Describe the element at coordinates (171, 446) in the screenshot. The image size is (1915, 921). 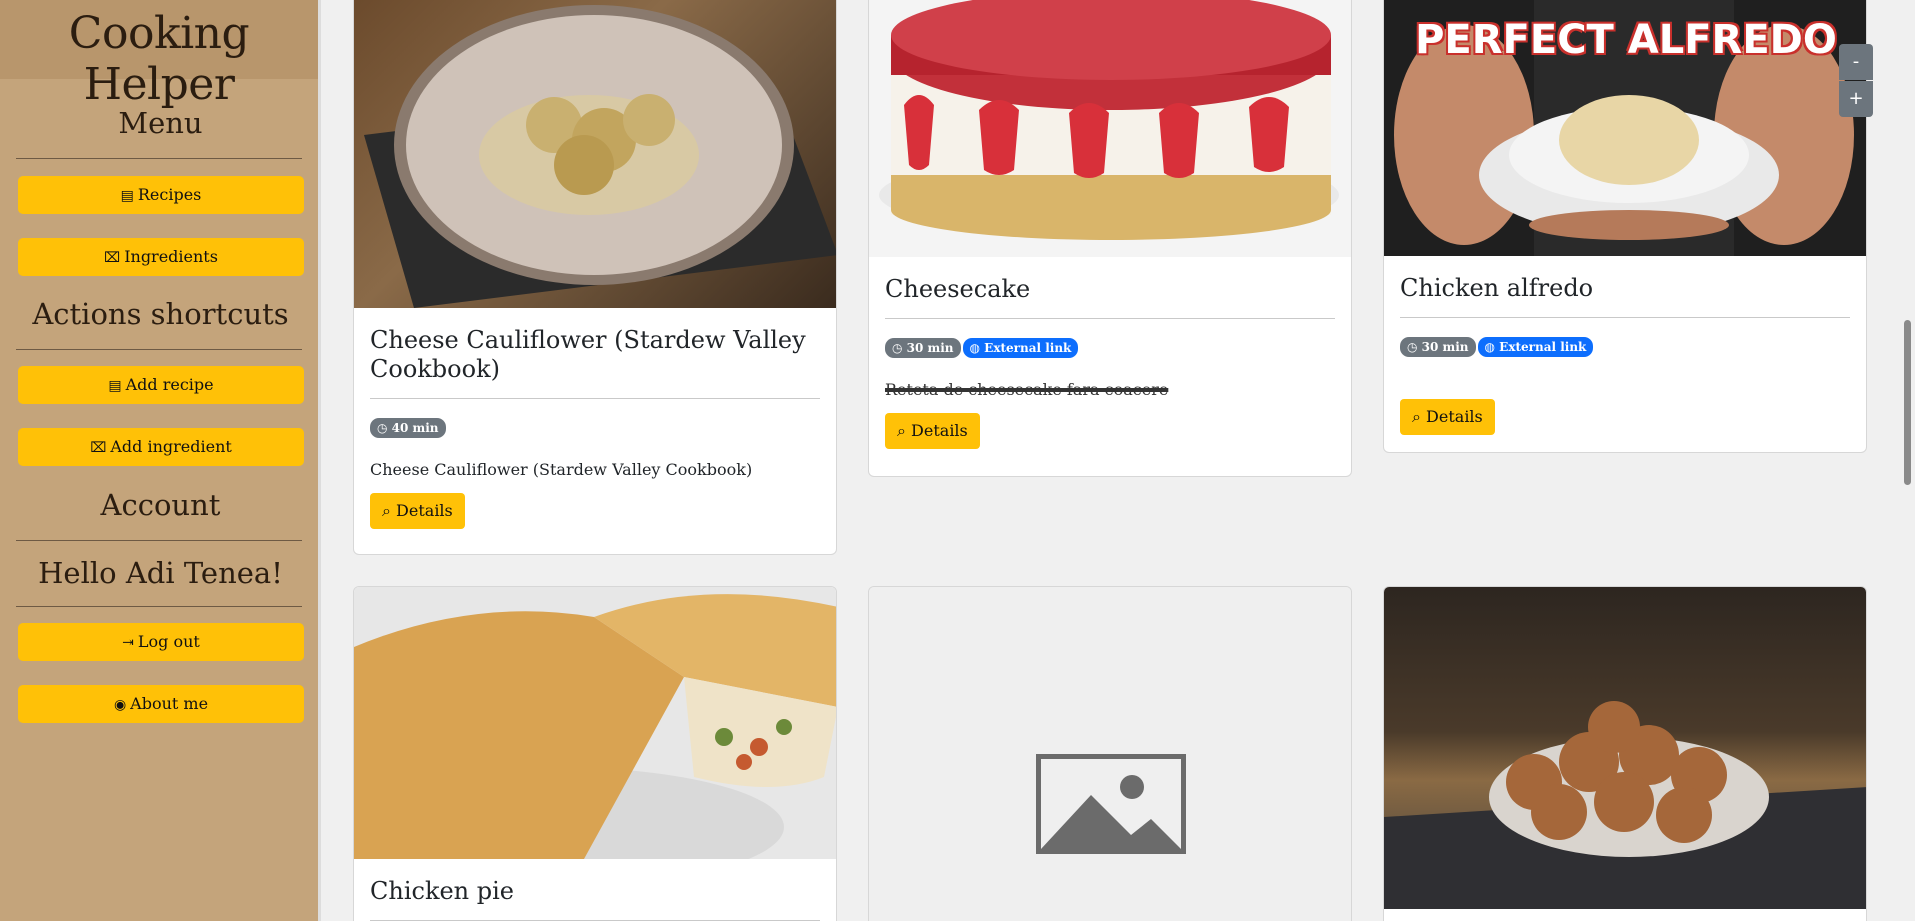
I see `add-ingredient-label: Add ingredient` at that location.